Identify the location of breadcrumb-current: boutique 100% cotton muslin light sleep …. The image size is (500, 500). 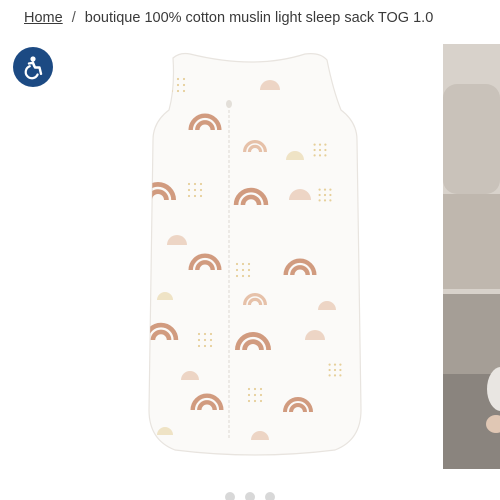
(259, 18).